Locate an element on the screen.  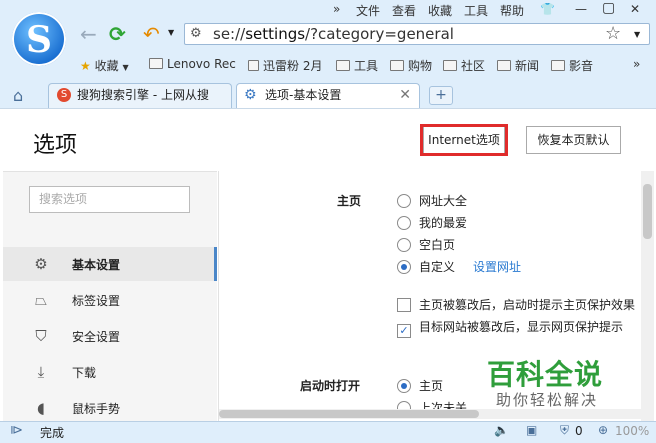
bookmark-media: 影音 is located at coordinates (572, 65).